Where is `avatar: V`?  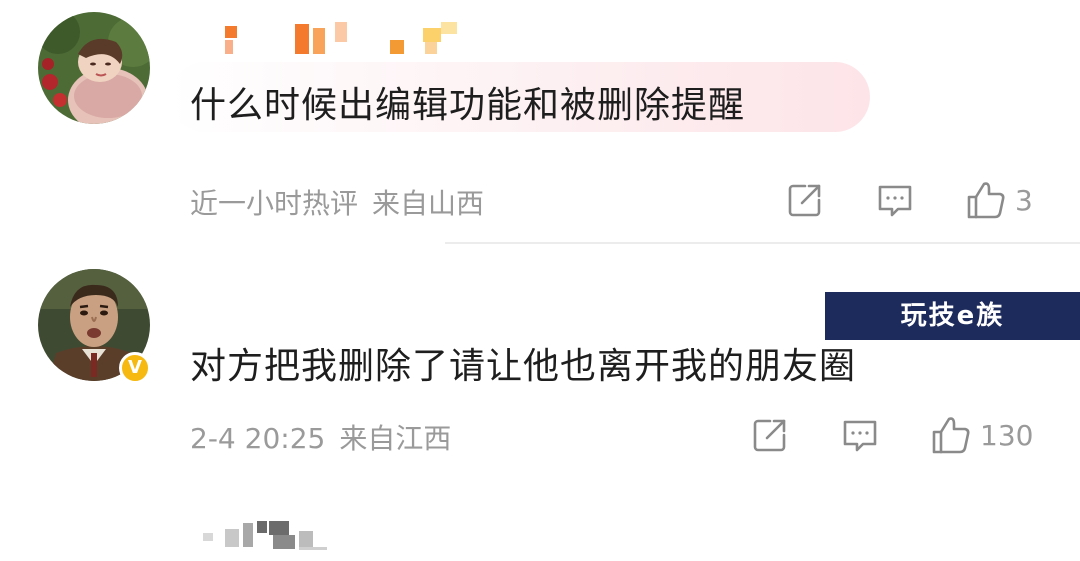
avatar: V is located at coordinates (94, 326).